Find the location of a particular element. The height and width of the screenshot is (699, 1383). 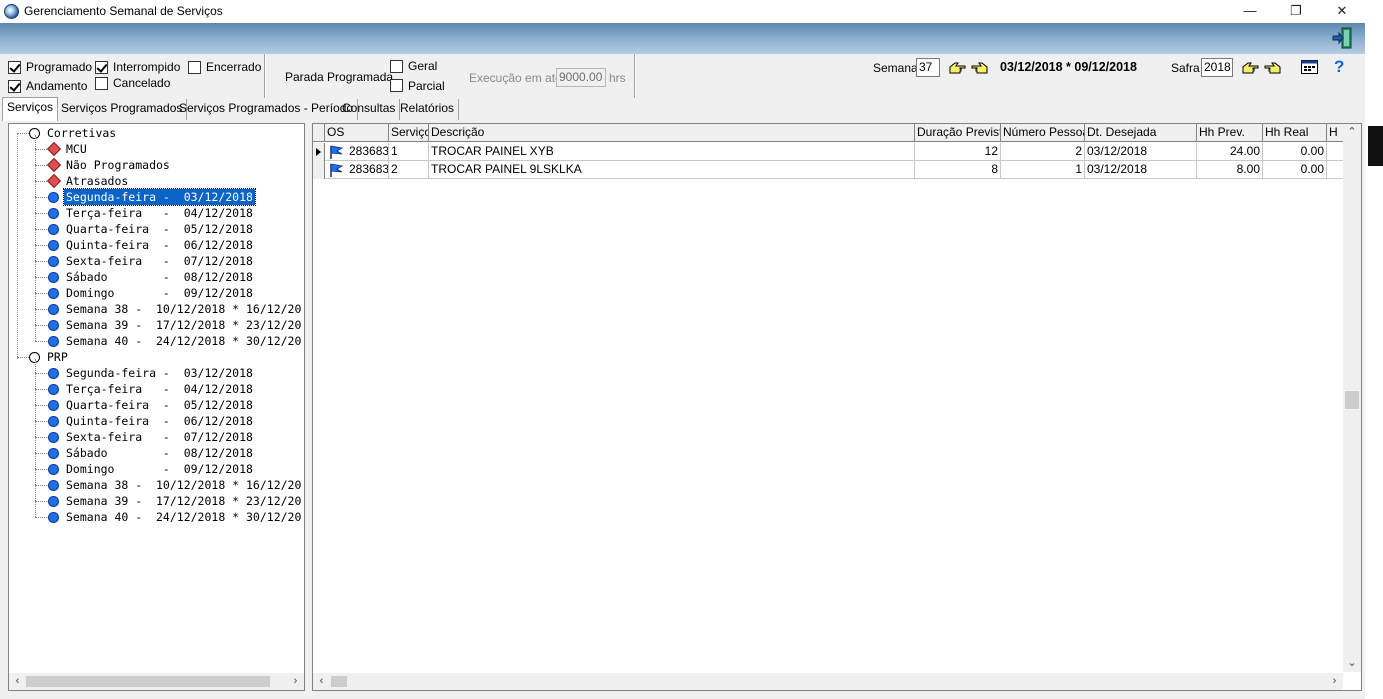

tree-item-label: Não Programados is located at coordinates (118, 165).